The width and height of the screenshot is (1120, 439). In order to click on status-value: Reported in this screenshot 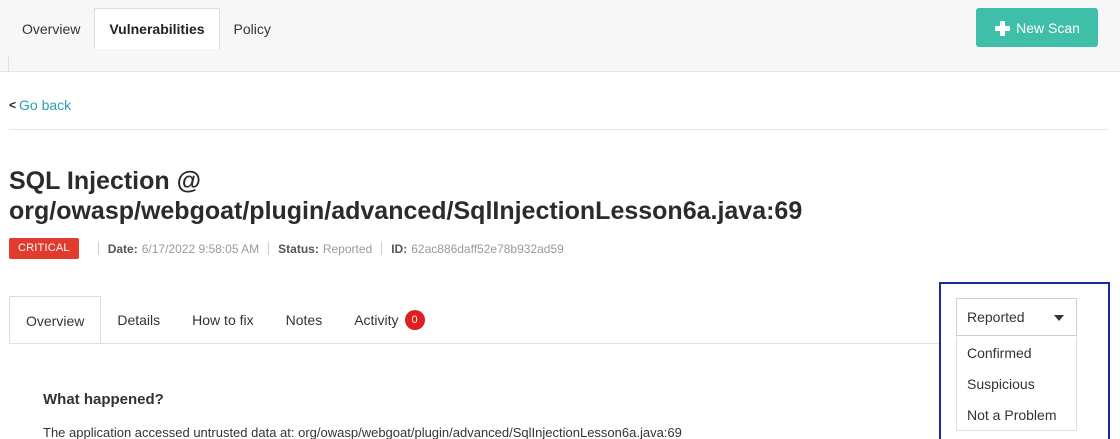, I will do `click(347, 248)`.